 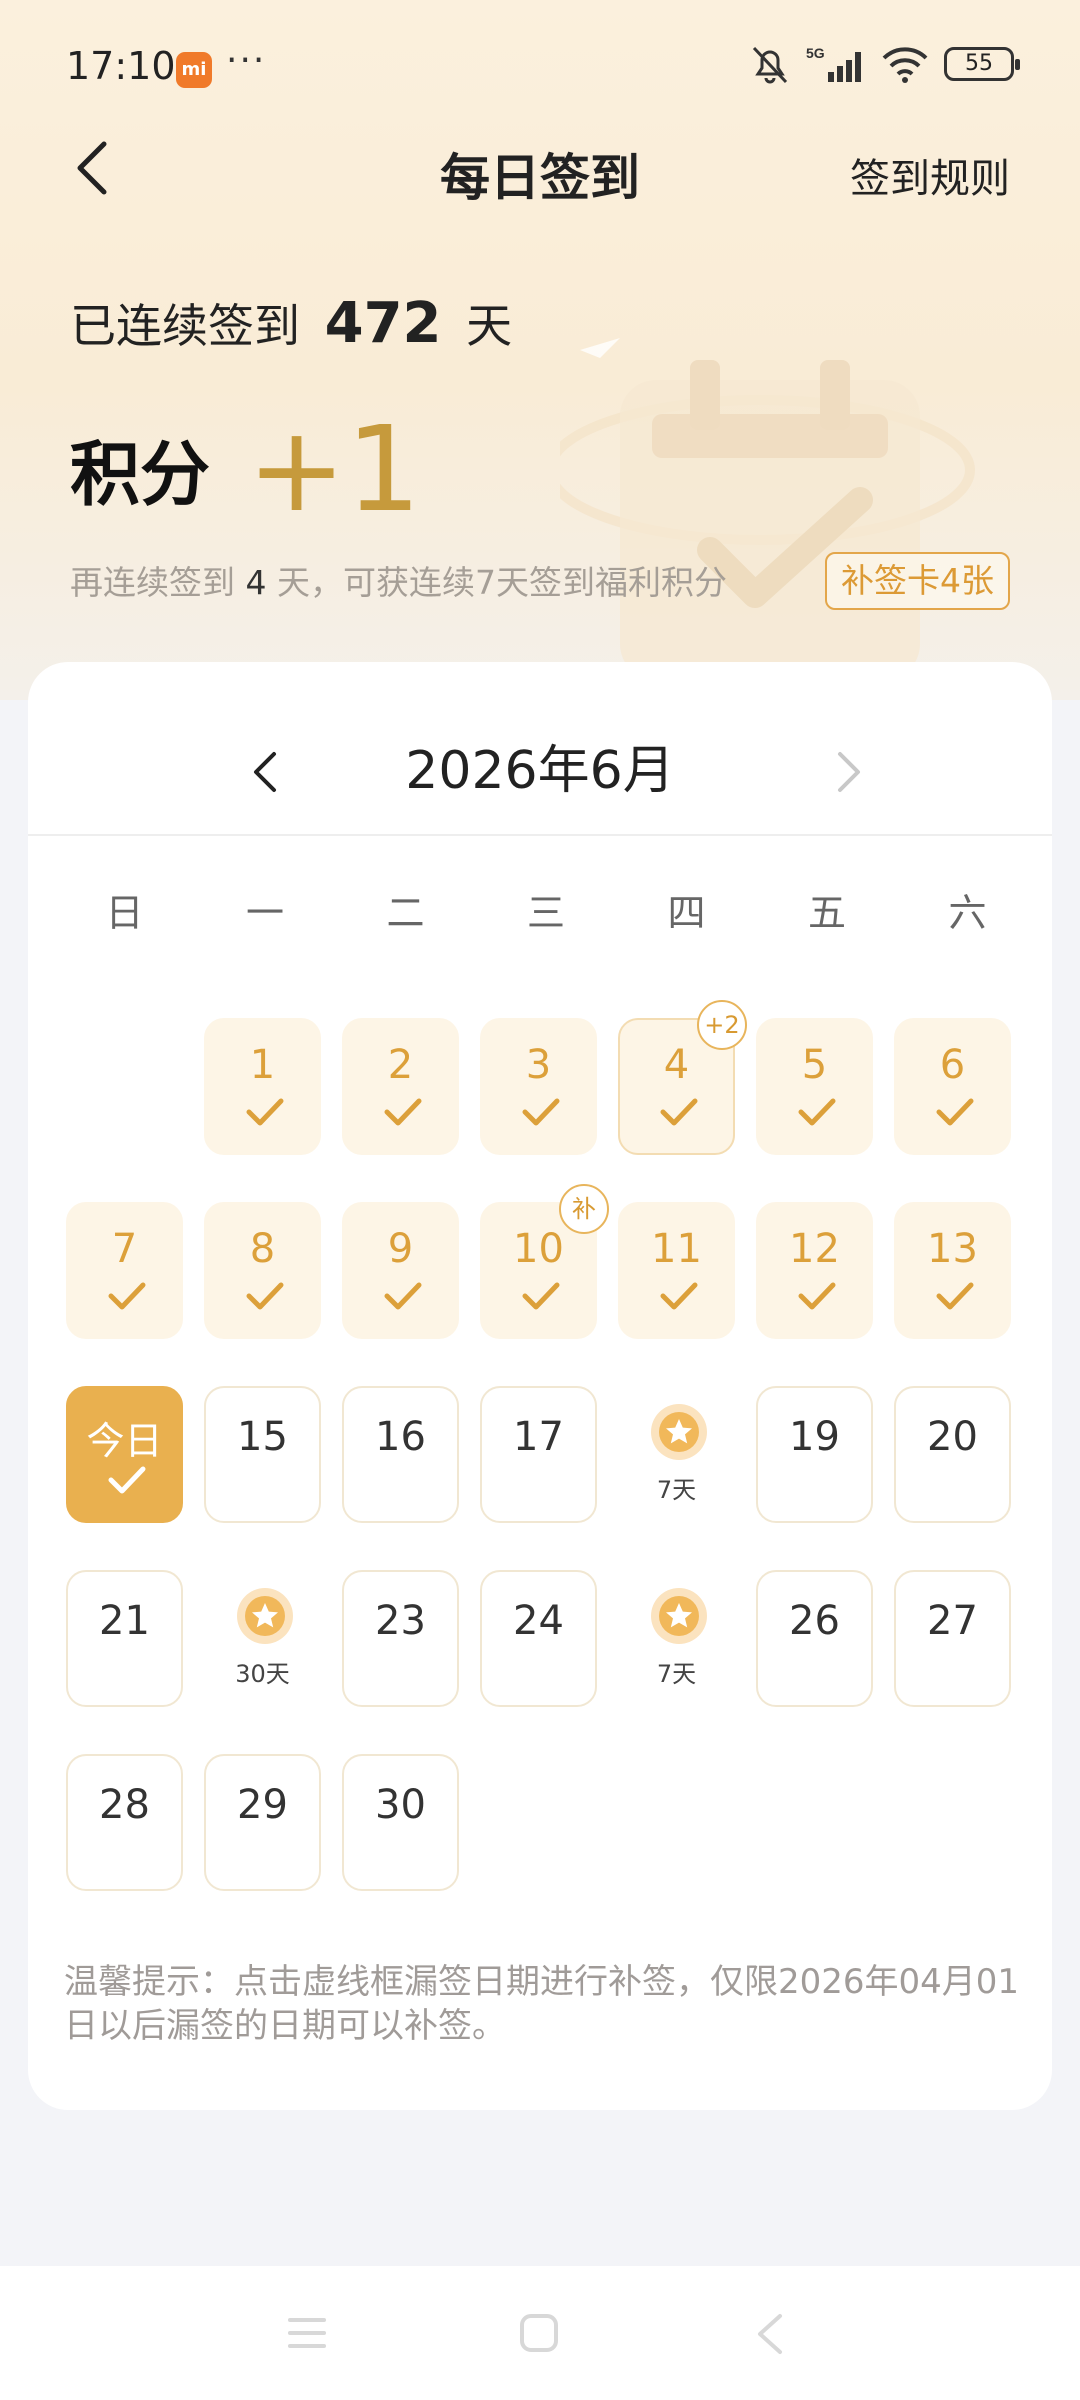 What do you see at coordinates (400, 1621) in the screenshot?
I see `day-number: 23` at bounding box center [400, 1621].